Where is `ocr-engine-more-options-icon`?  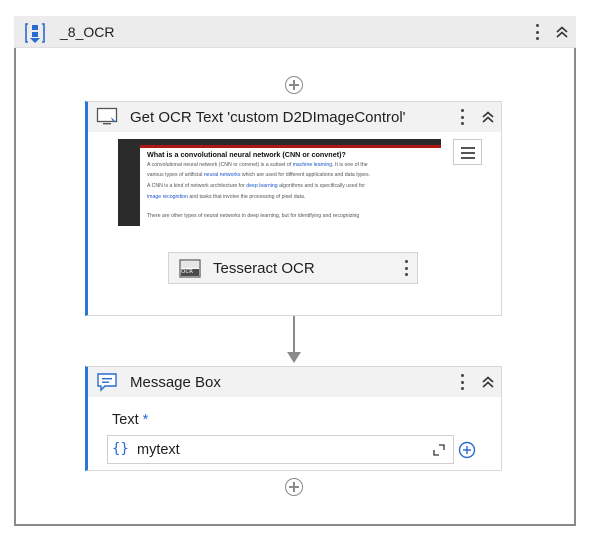 ocr-engine-more-options-icon is located at coordinates (406, 268).